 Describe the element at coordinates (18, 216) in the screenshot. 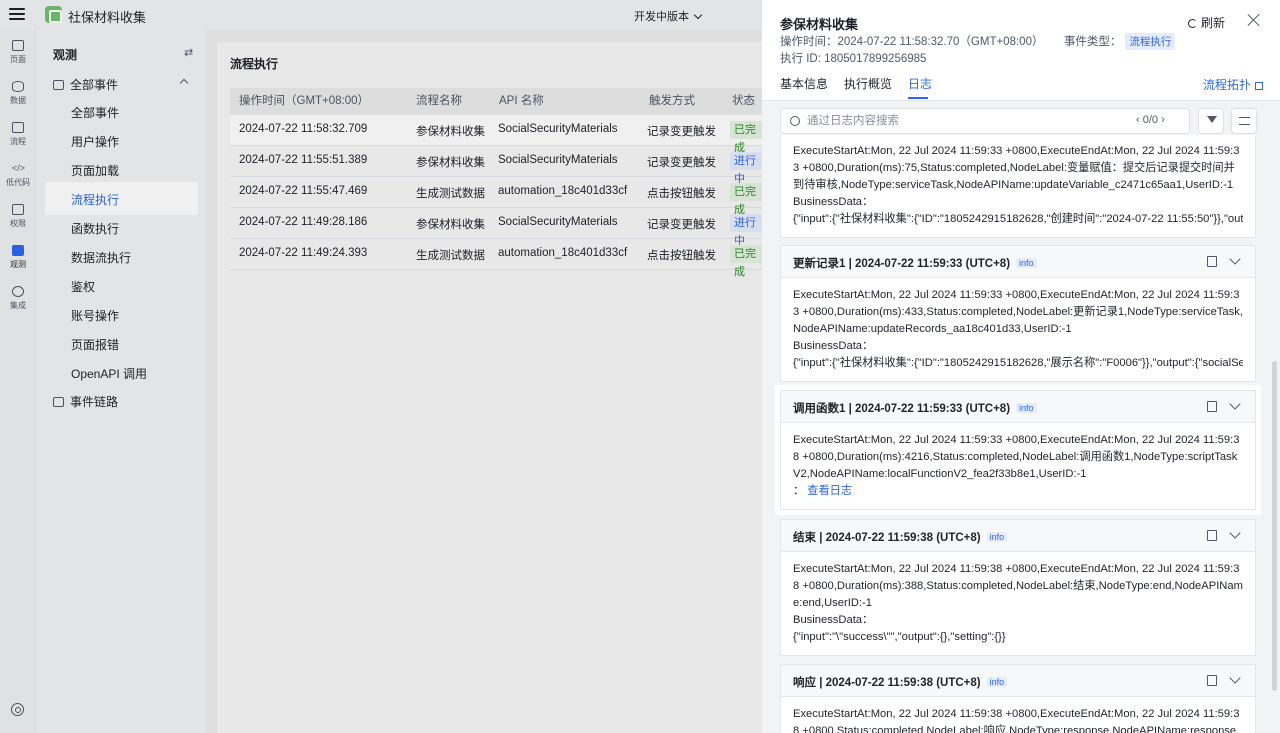

I see `rail-item-permission: 权限` at that location.